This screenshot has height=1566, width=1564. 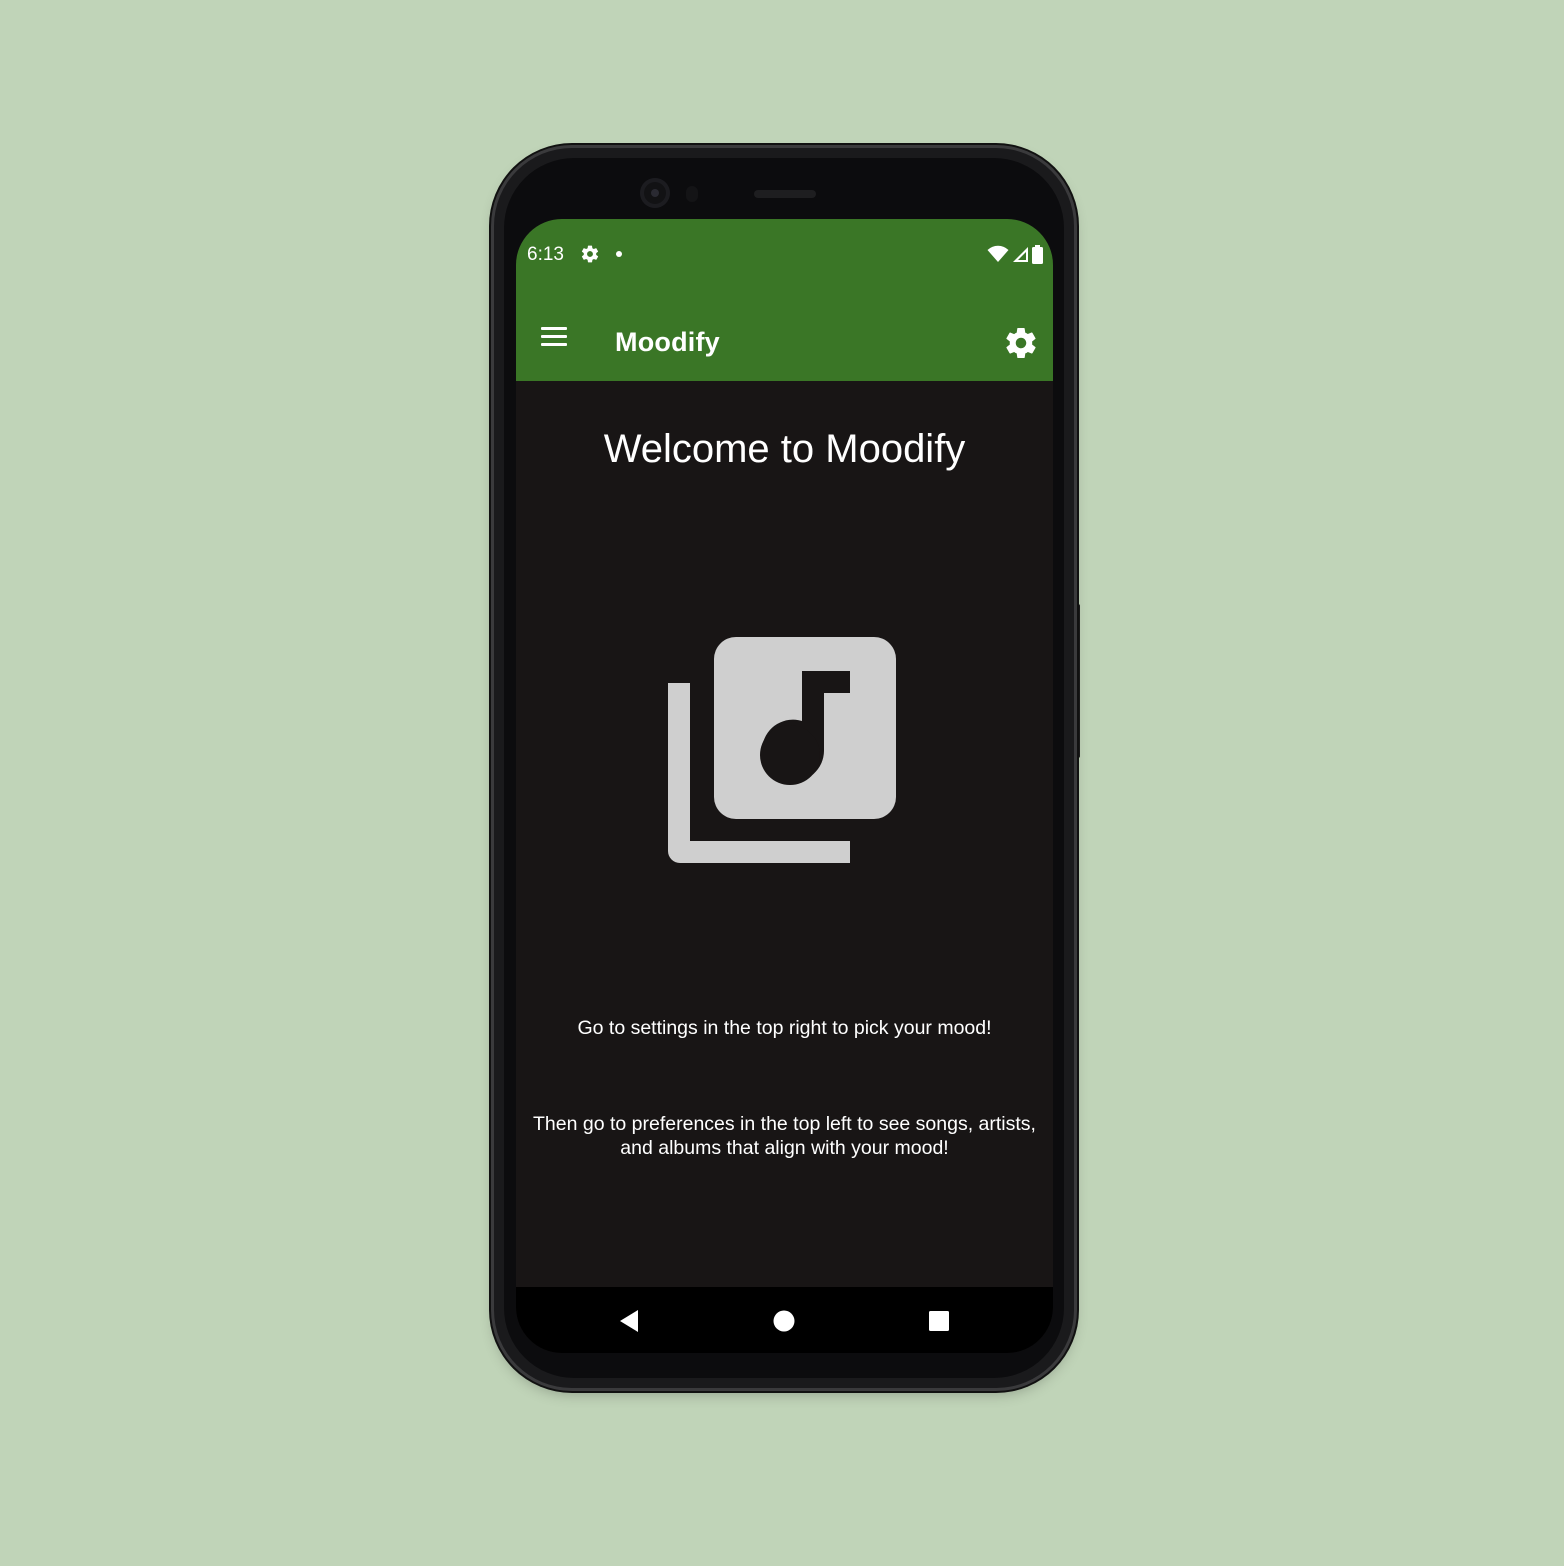 What do you see at coordinates (667, 342) in the screenshot?
I see `app-title: Moodify` at bounding box center [667, 342].